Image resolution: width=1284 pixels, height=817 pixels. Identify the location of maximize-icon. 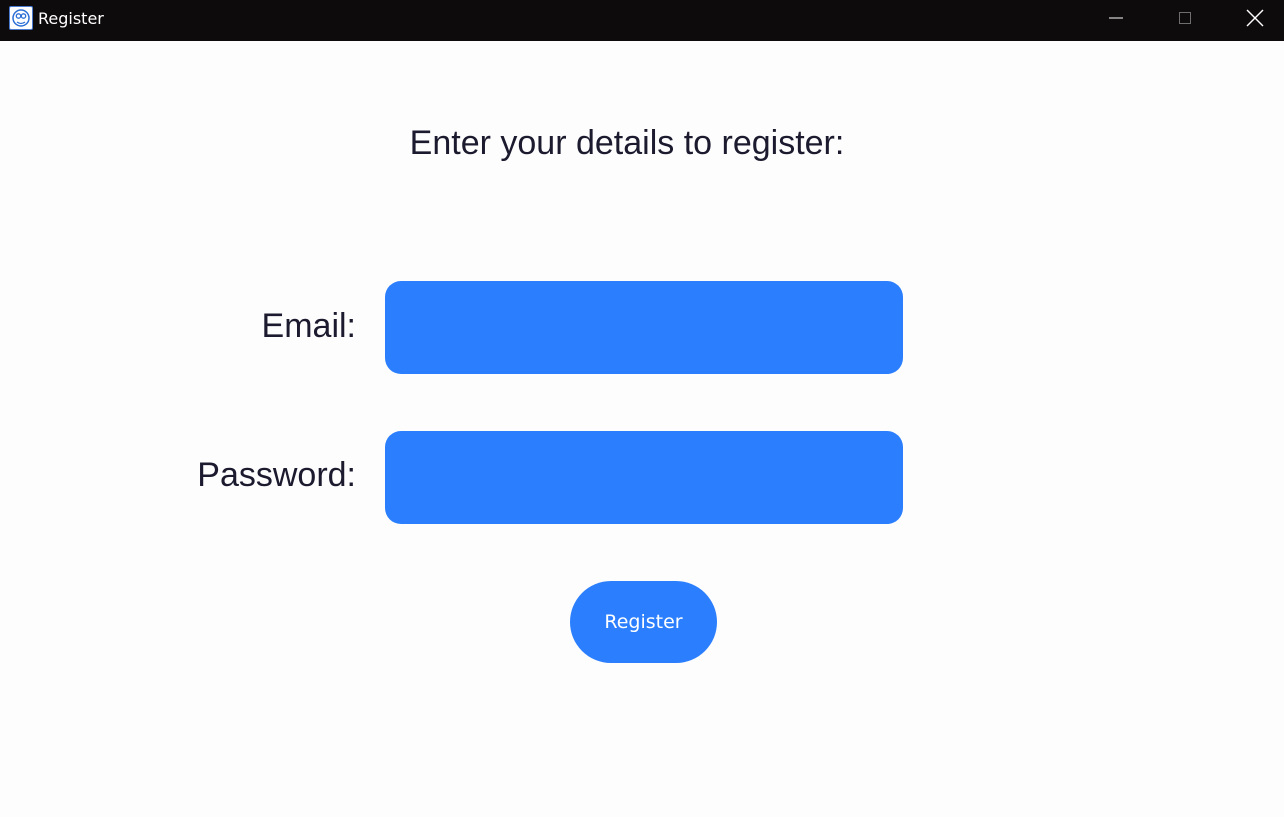
(1185, 17).